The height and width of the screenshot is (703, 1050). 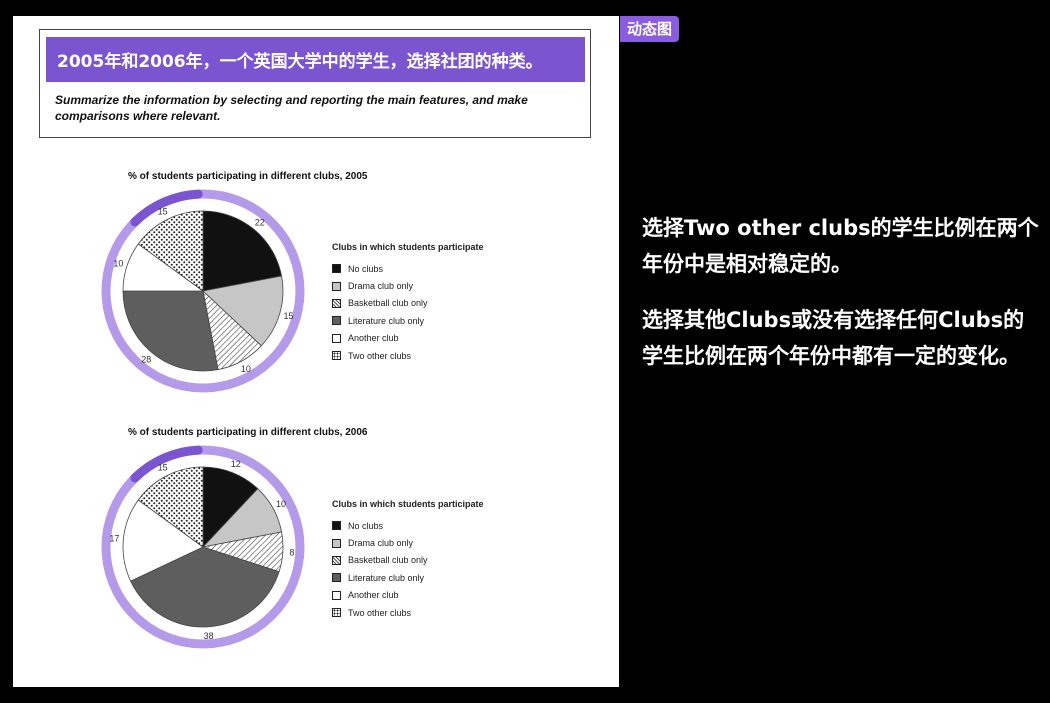 What do you see at coordinates (209, 636) in the screenshot?
I see `slice-value-label: 38` at bounding box center [209, 636].